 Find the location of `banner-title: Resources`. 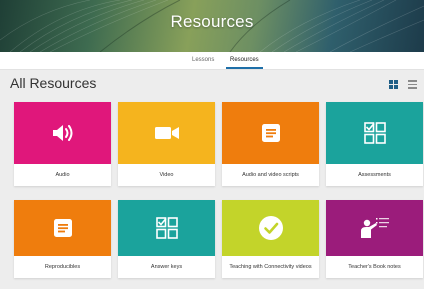

banner-title: Resources is located at coordinates (212, 21).